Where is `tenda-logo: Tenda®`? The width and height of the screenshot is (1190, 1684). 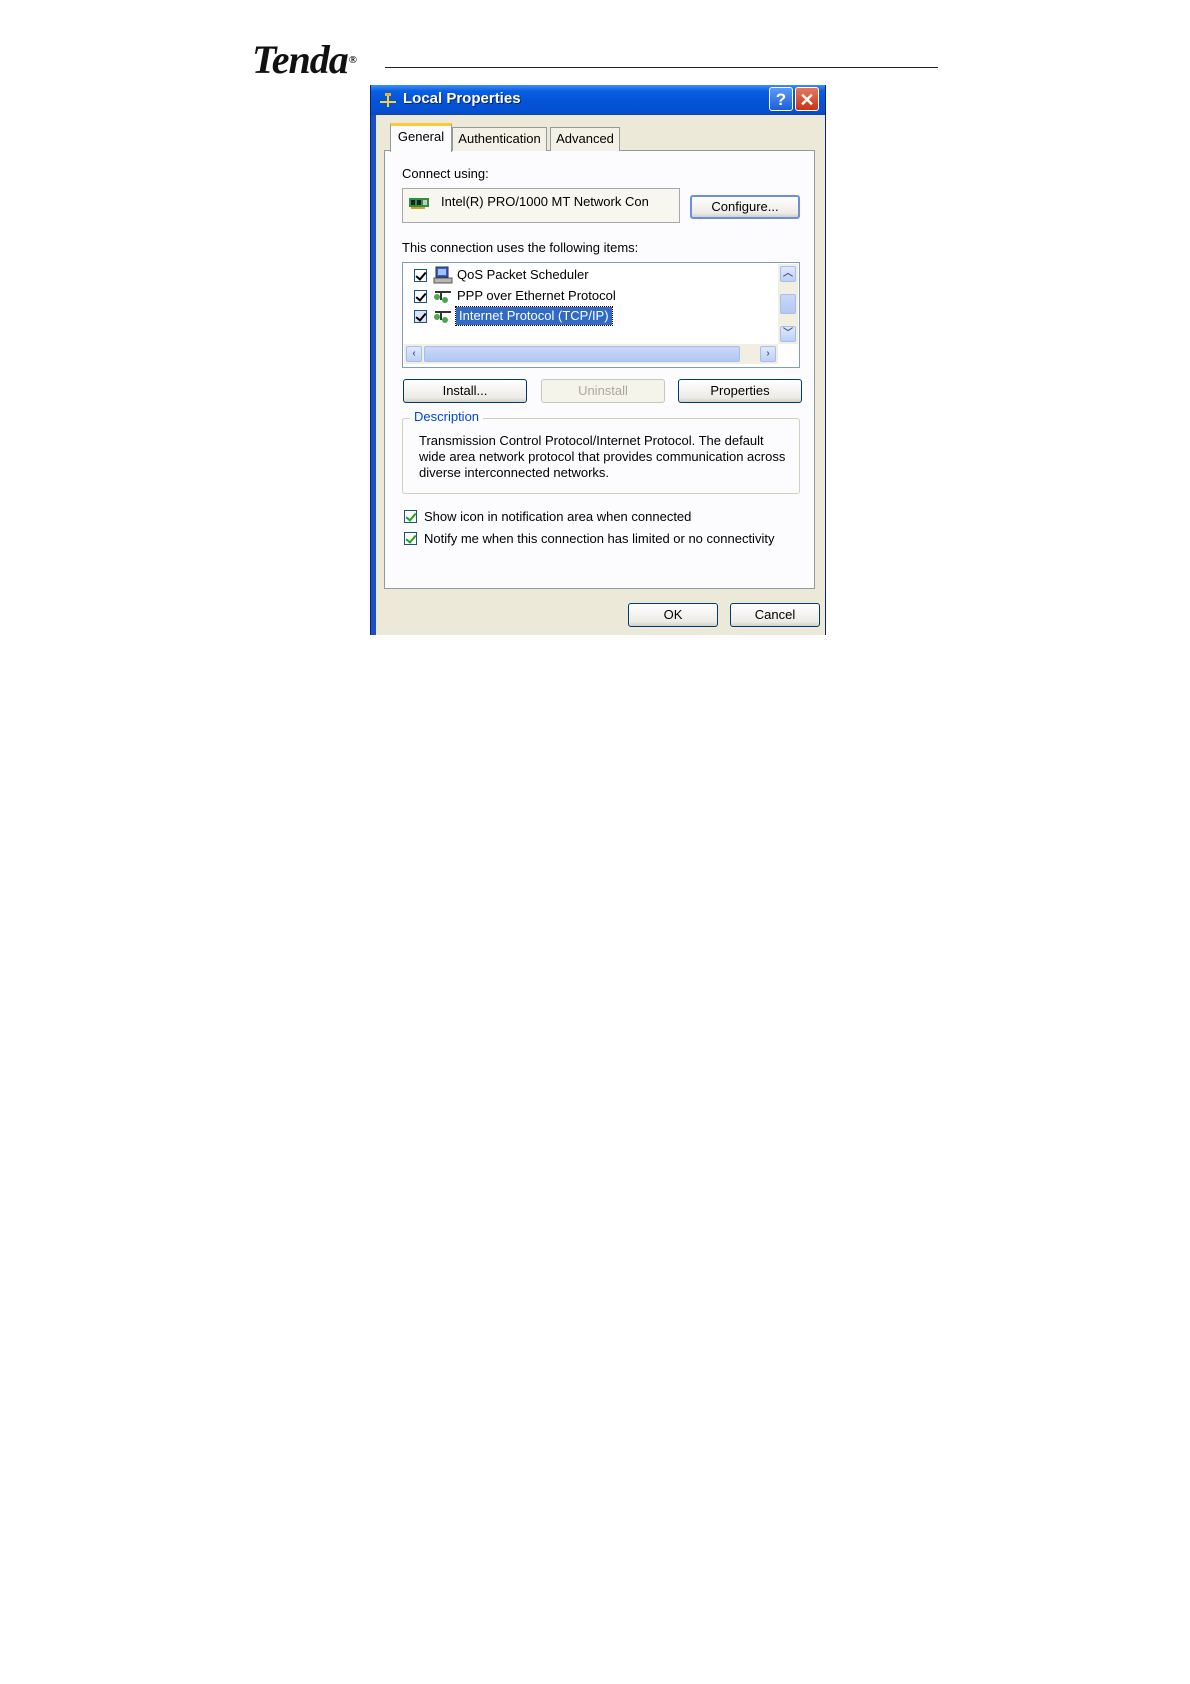
tenda-logo: Tenda® is located at coordinates (304, 59).